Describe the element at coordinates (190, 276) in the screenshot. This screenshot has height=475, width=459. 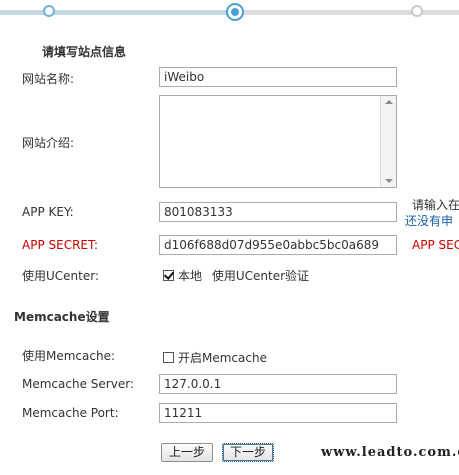
I see `ucenter-checkbox-label: 本地` at that location.